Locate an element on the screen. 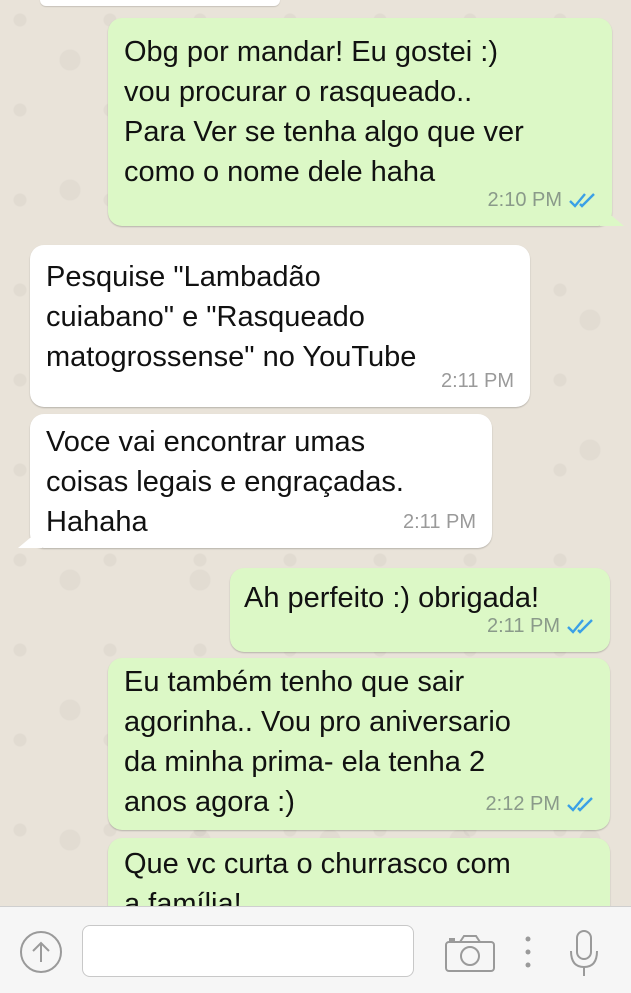 The image size is (631, 993). arrow-up-circle-icon is located at coordinates (41, 951).